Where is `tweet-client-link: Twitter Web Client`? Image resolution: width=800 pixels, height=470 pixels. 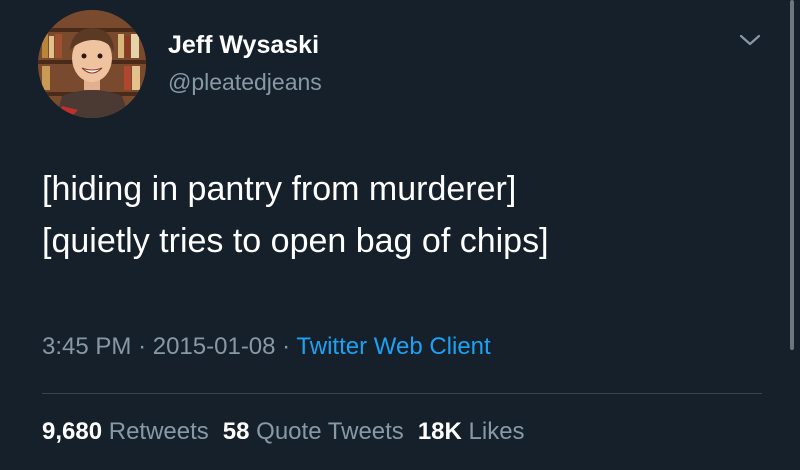 tweet-client-link: Twitter Web Client is located at coordinates (393, 346).